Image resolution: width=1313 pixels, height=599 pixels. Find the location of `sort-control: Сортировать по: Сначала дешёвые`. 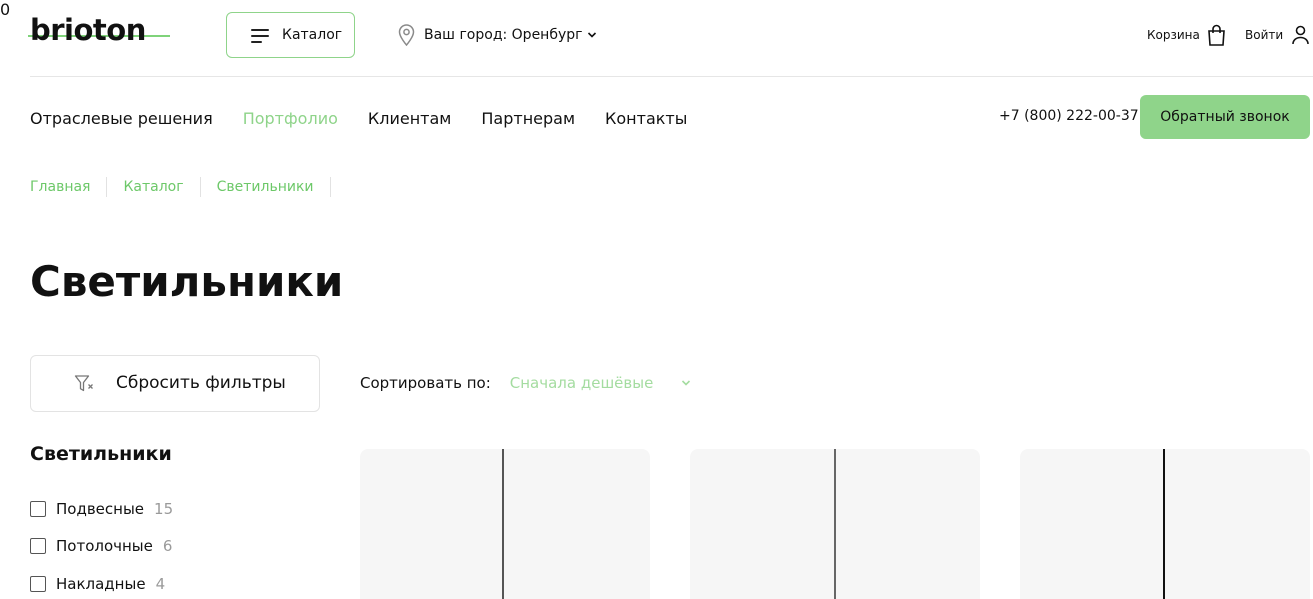

sort-control: Сортировать по: Сначала дешёвые is located at coordinates (525, 383).